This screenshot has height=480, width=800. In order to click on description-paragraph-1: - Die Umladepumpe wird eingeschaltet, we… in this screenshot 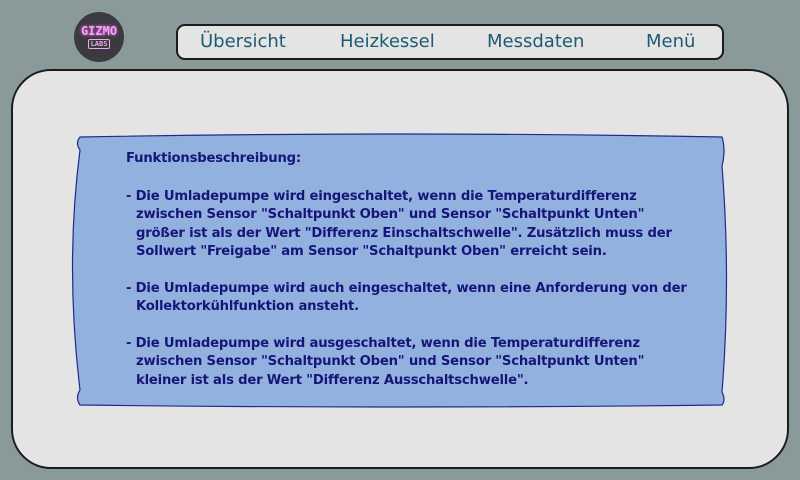, I will do `click(399, 224)`.